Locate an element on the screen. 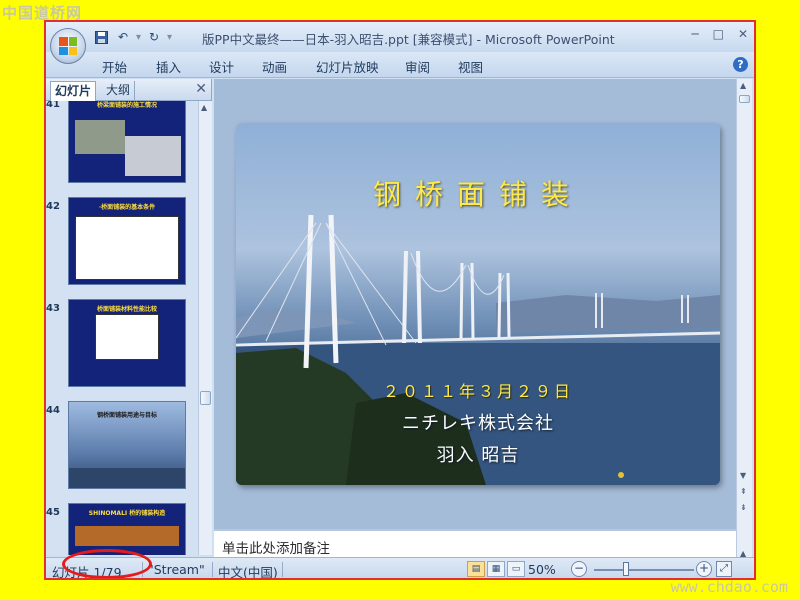 Image resolution: width=800 pixels, height=600 pixels. pane-tabs: 幻灯片 大纲 ✕ is located at coordinates (128, 90).